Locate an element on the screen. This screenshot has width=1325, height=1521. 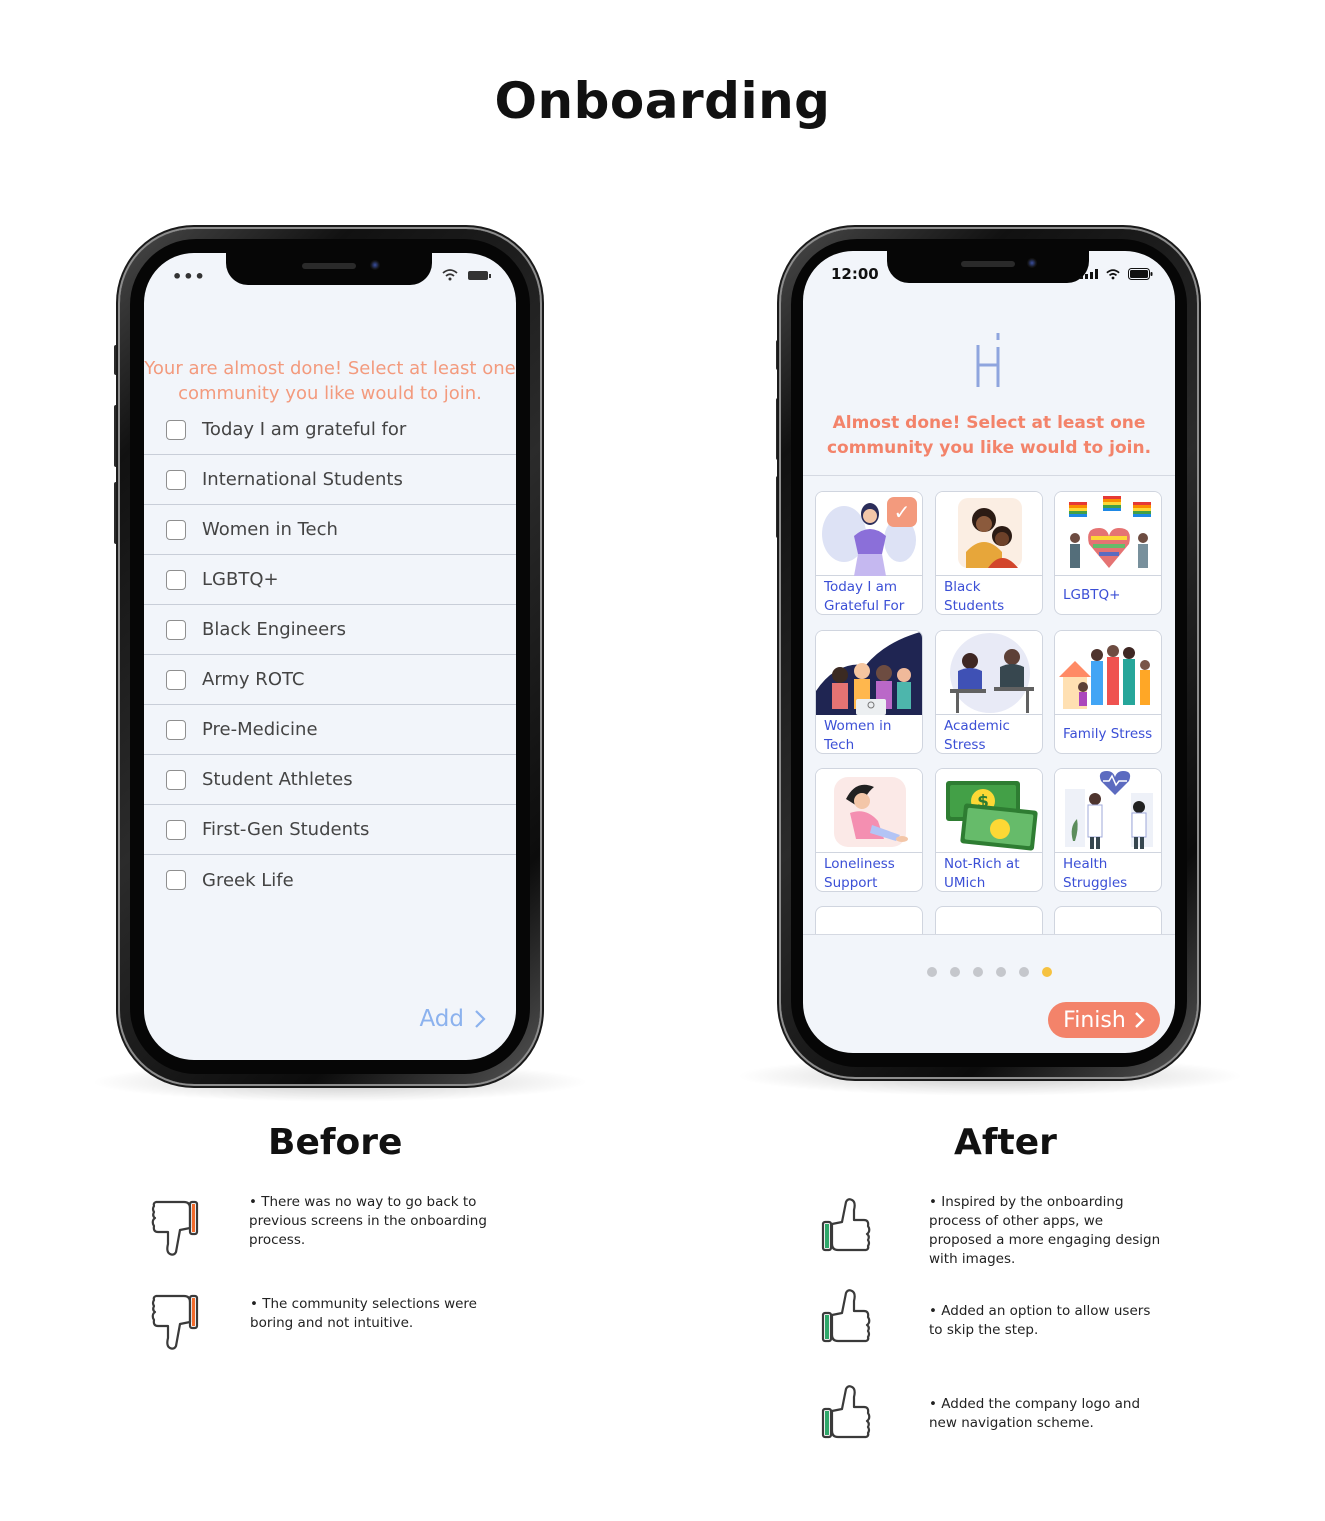
community-card: Black Students is located at coordinates (989, 553).